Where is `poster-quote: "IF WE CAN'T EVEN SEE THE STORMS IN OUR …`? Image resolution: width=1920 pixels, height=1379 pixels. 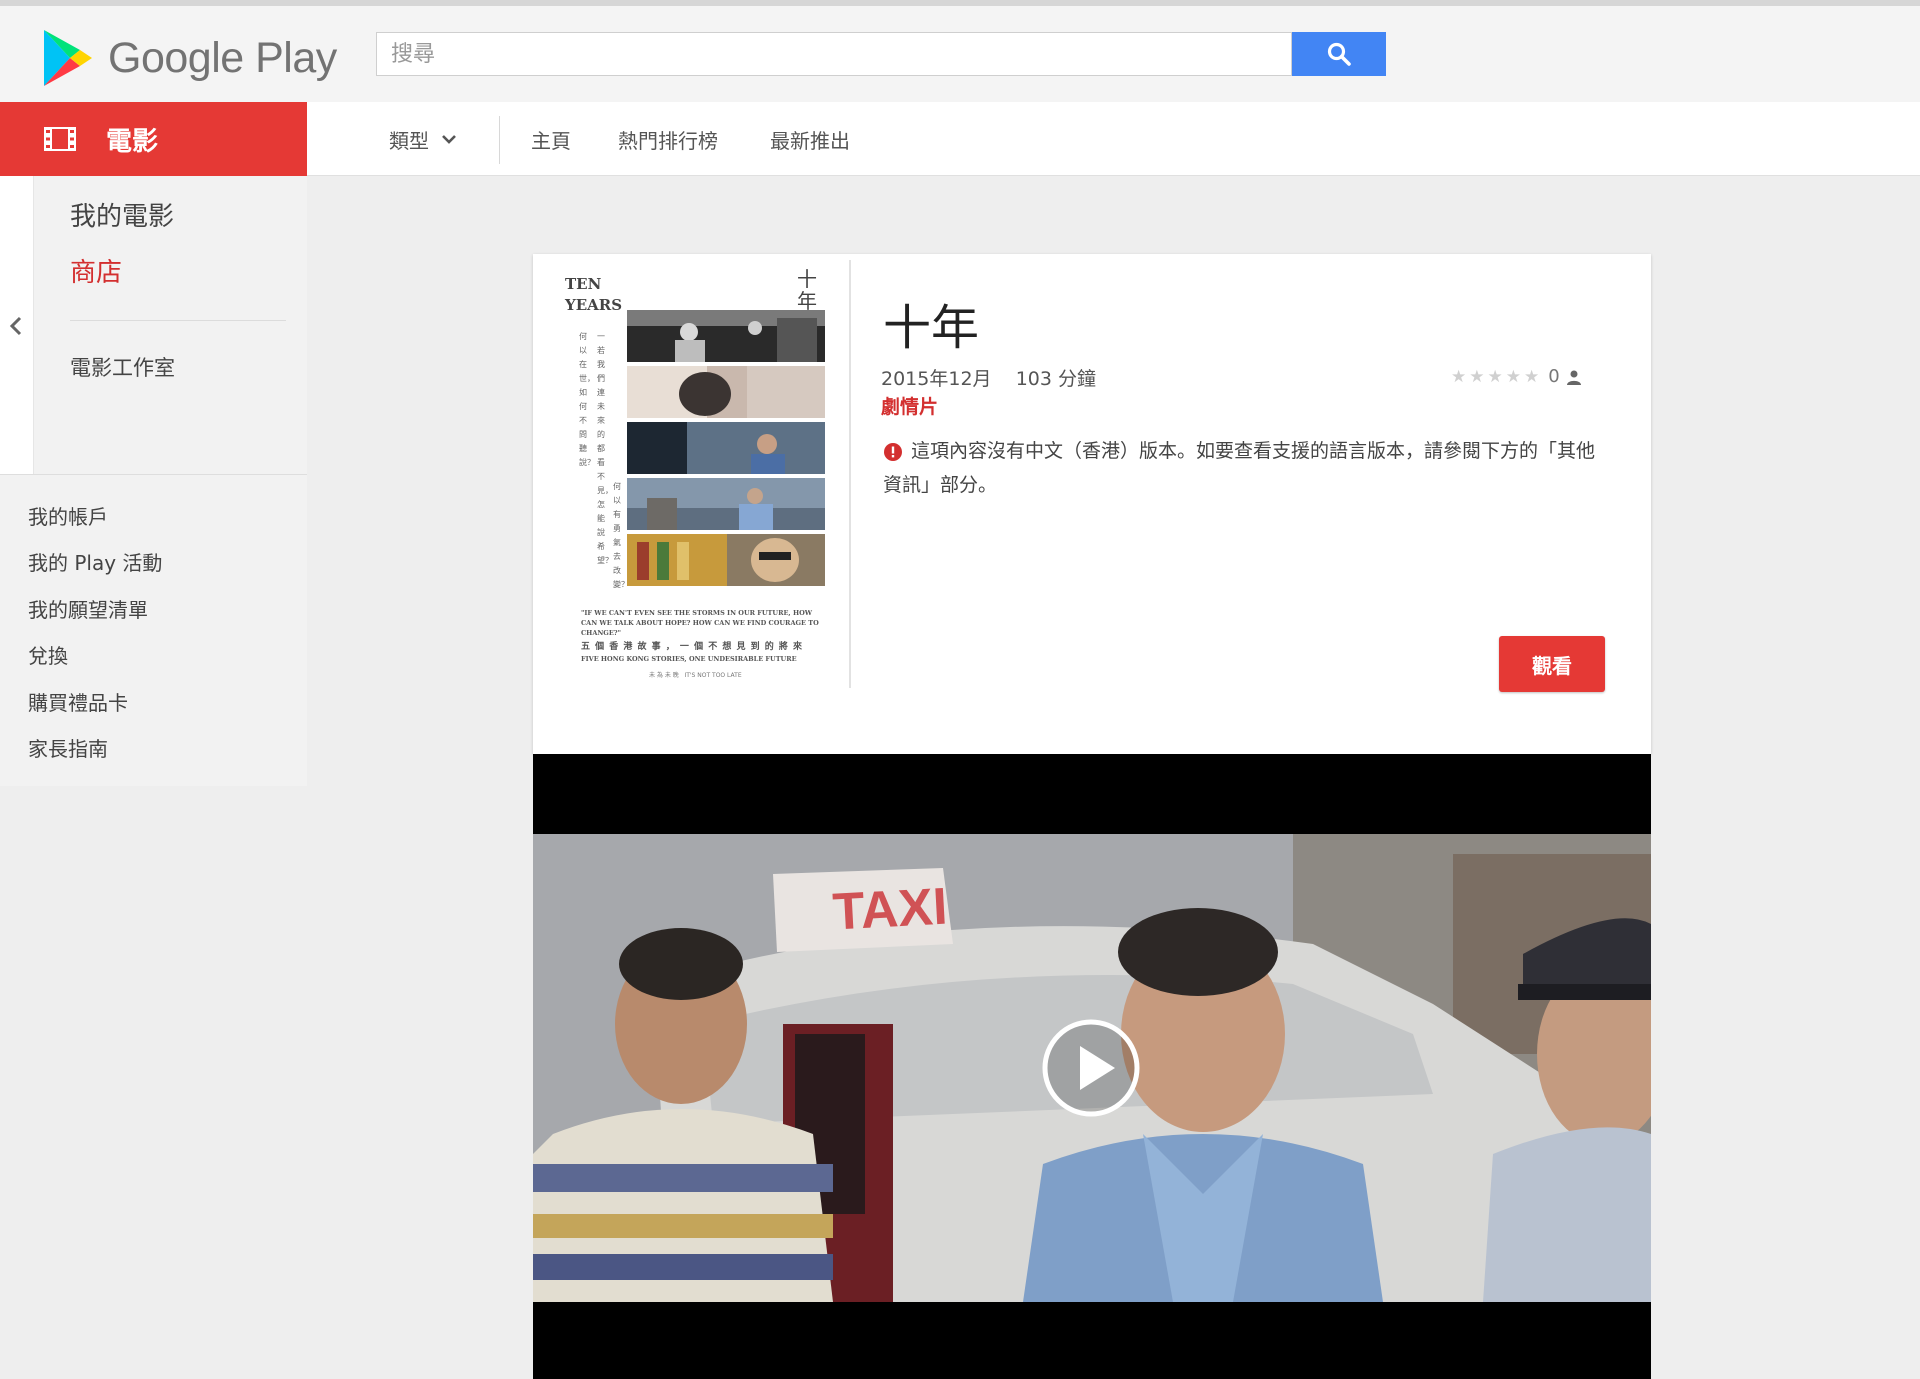
poster-quote: "IF WE CAN'T EVEN SEE THE STORMS IN OUR … is located at coordinates (700, 623).